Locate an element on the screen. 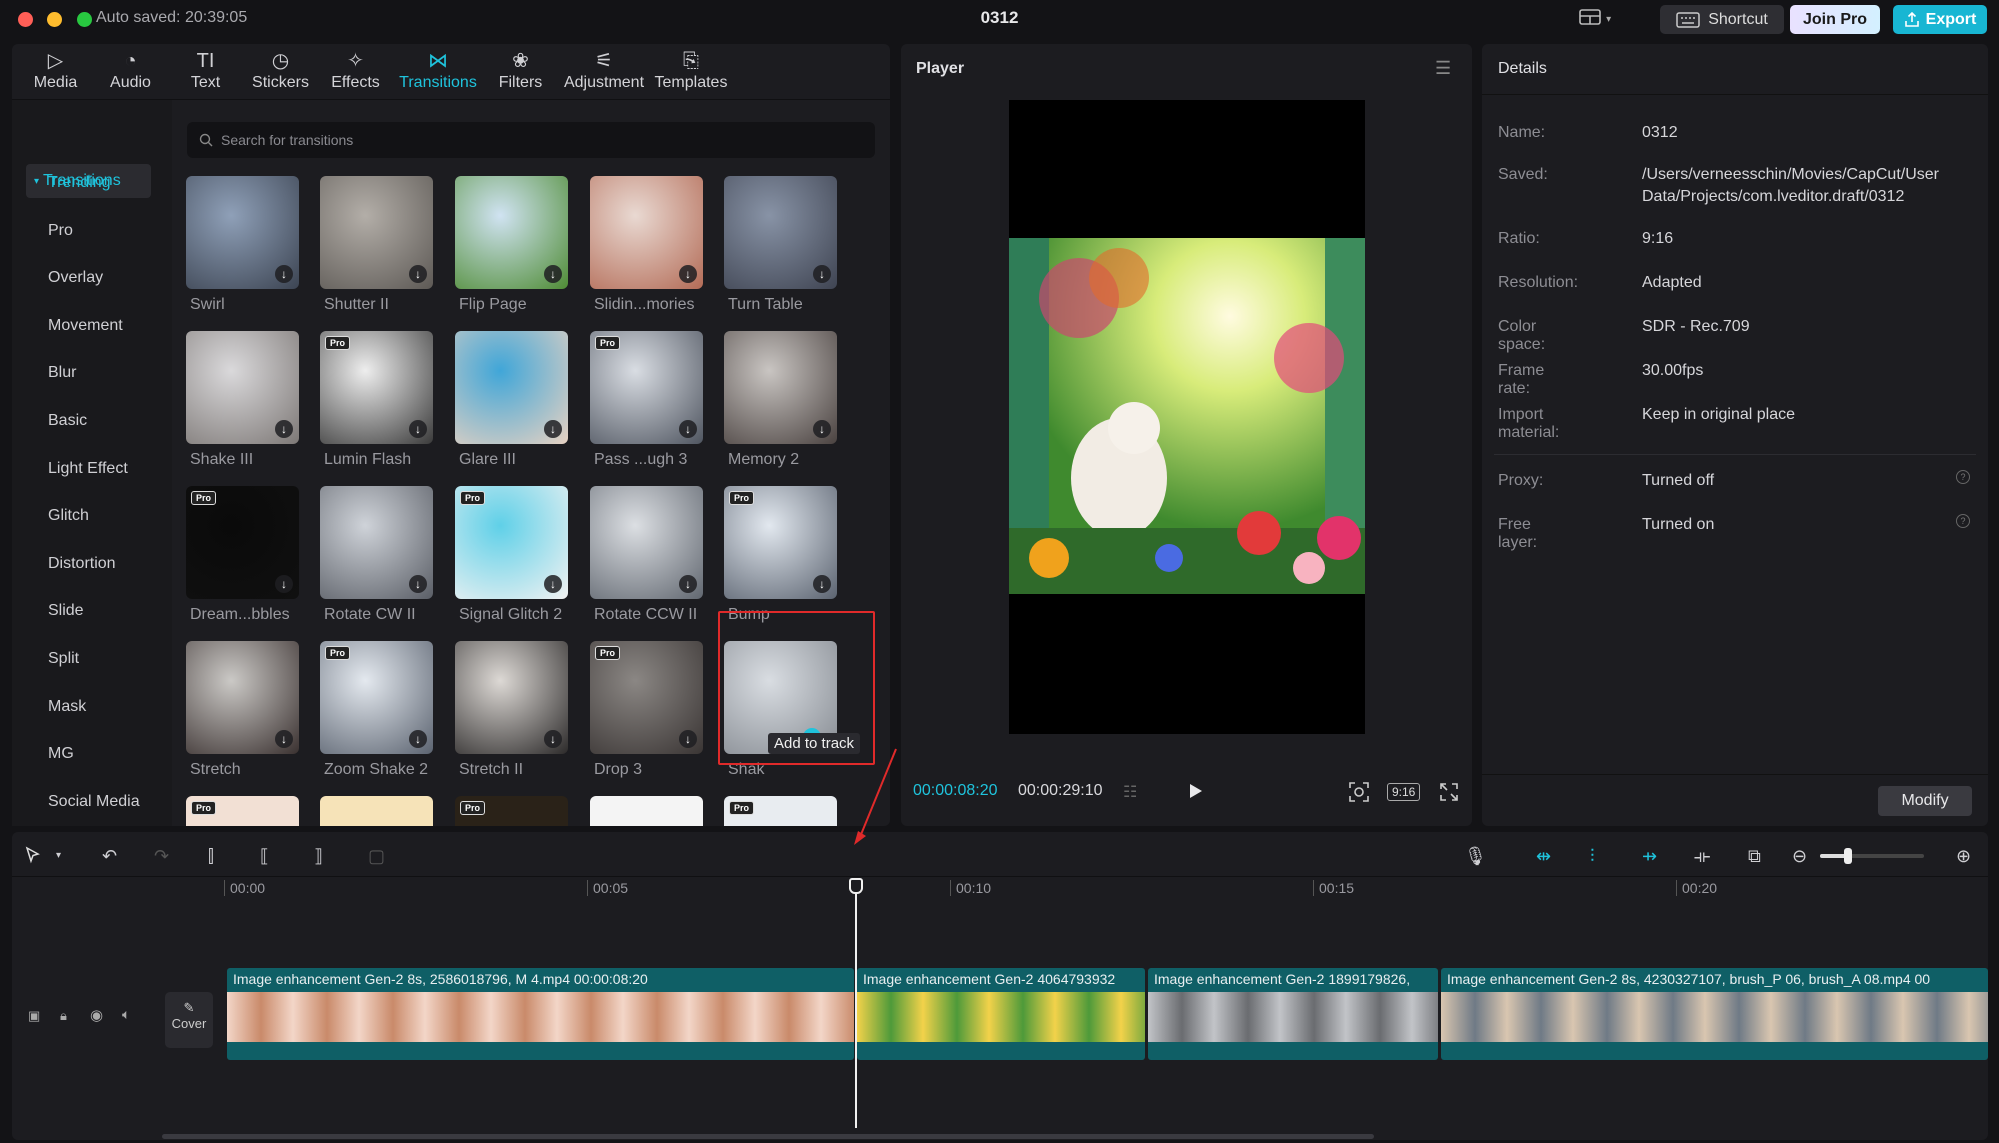  tab-audio: ◔ Audio is located at coordinates (130, 71).